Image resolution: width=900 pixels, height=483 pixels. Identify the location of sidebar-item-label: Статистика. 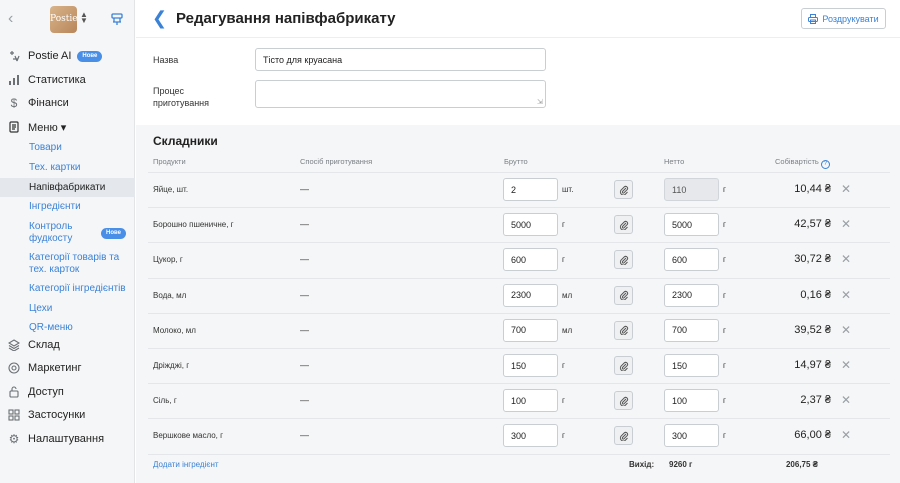
(57, 80).